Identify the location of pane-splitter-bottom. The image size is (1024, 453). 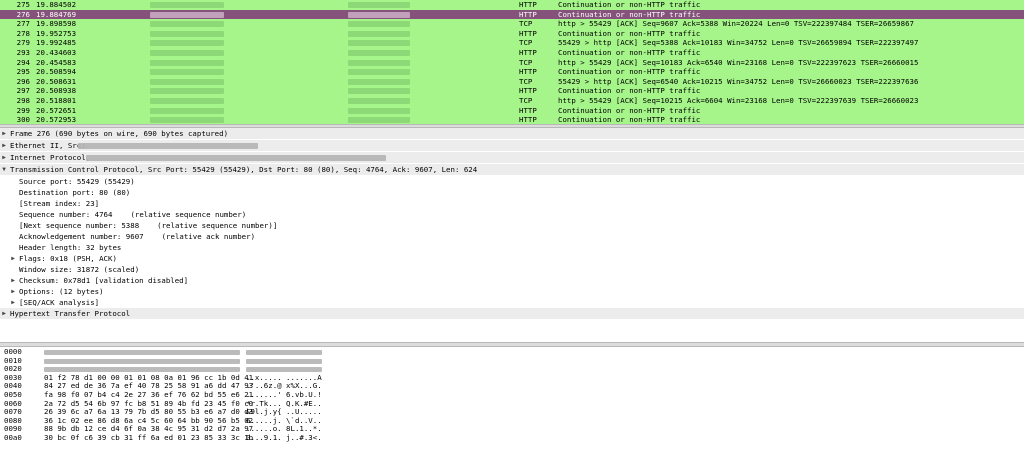
(512, 344).